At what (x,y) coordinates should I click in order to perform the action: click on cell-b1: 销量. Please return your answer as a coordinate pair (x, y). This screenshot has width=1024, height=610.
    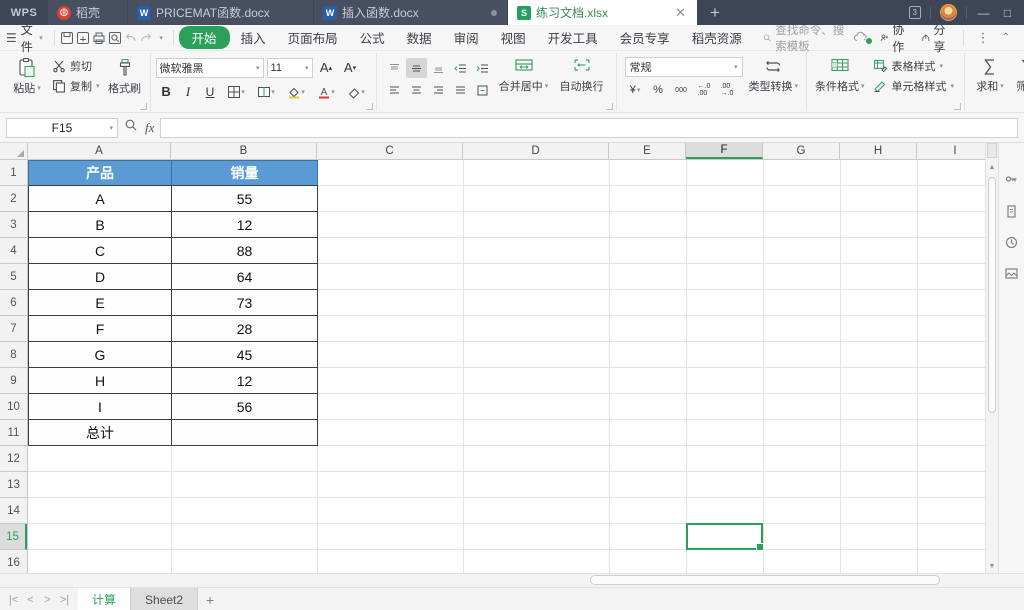
    Looking at the image, I should click on (244, 173).